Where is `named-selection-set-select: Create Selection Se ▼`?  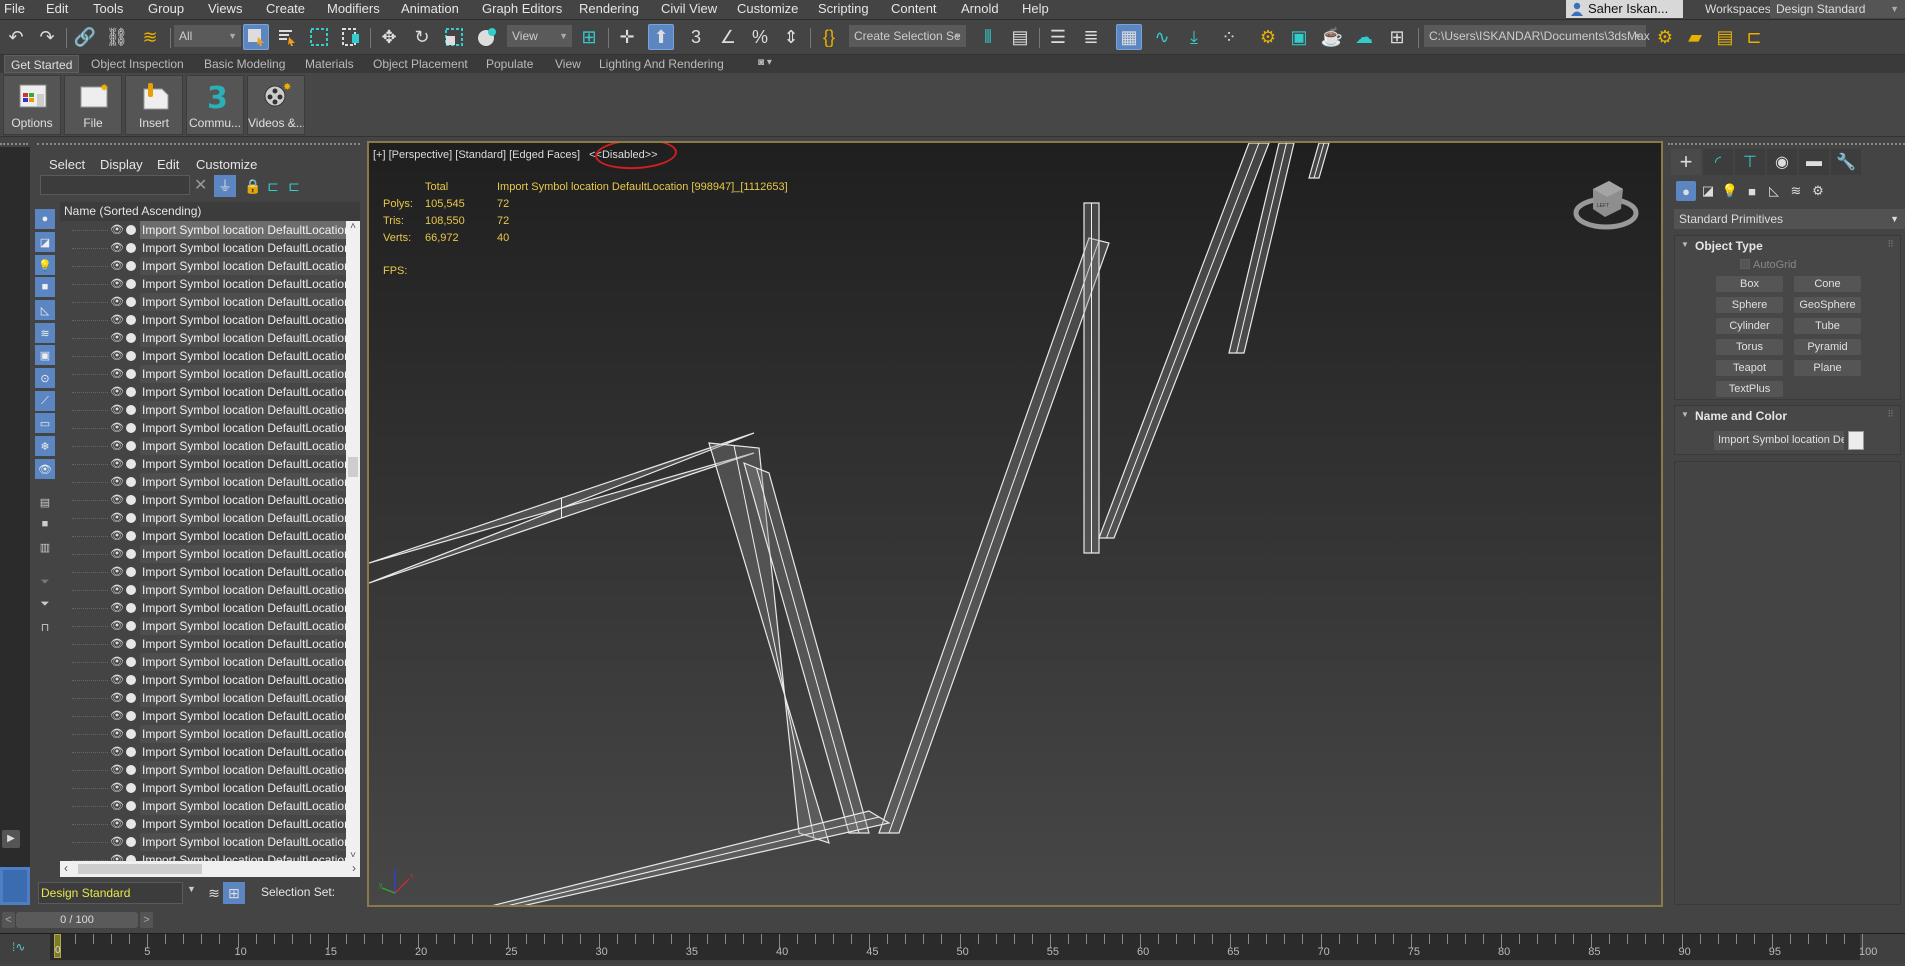
named-selection-set-select: Create Selection Se ▼ is located at coordinates (907, 36).